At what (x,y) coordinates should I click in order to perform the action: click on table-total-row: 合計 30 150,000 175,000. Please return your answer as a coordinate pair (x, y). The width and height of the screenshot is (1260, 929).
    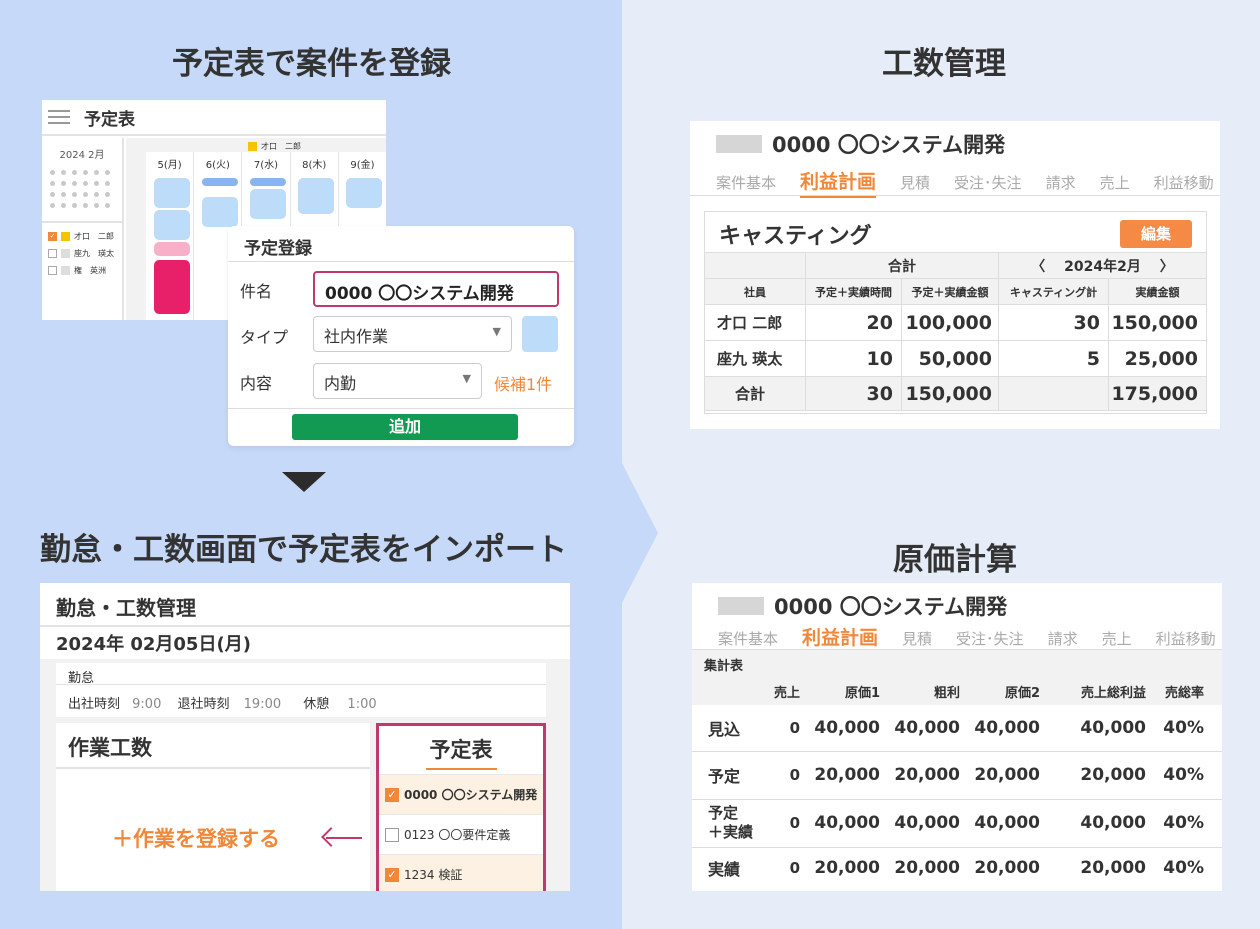
    Looking at the image, I should click on (955, 393).